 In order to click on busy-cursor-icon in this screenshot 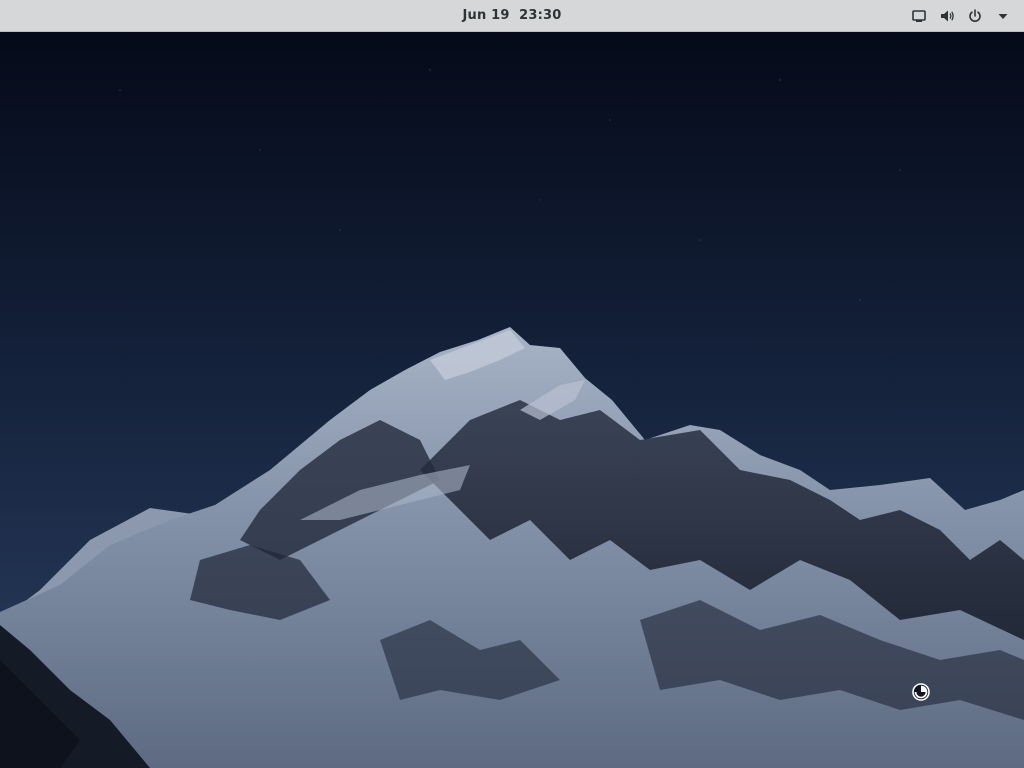, I will do `click(921, 692)`.